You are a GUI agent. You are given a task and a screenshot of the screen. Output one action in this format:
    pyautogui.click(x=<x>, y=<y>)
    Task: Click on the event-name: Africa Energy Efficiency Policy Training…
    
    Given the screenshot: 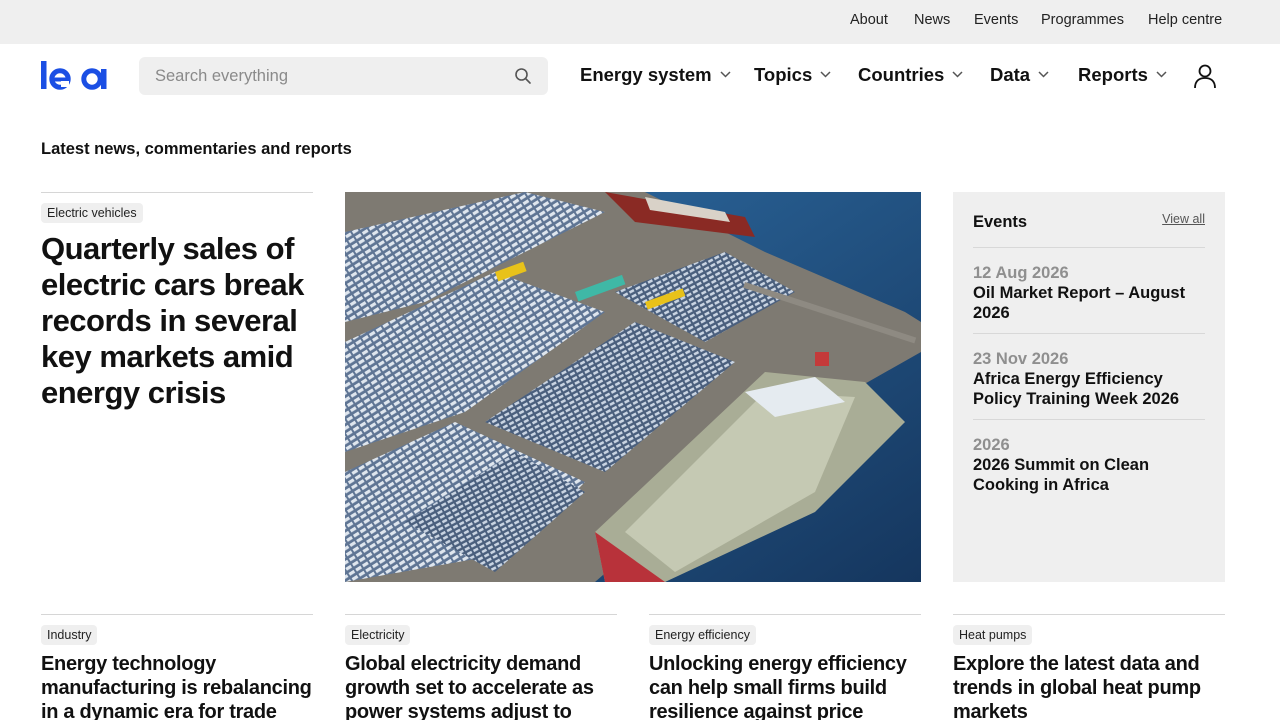 What is the action you would take?
    pyautogui.click(x=1089, y=389)
    